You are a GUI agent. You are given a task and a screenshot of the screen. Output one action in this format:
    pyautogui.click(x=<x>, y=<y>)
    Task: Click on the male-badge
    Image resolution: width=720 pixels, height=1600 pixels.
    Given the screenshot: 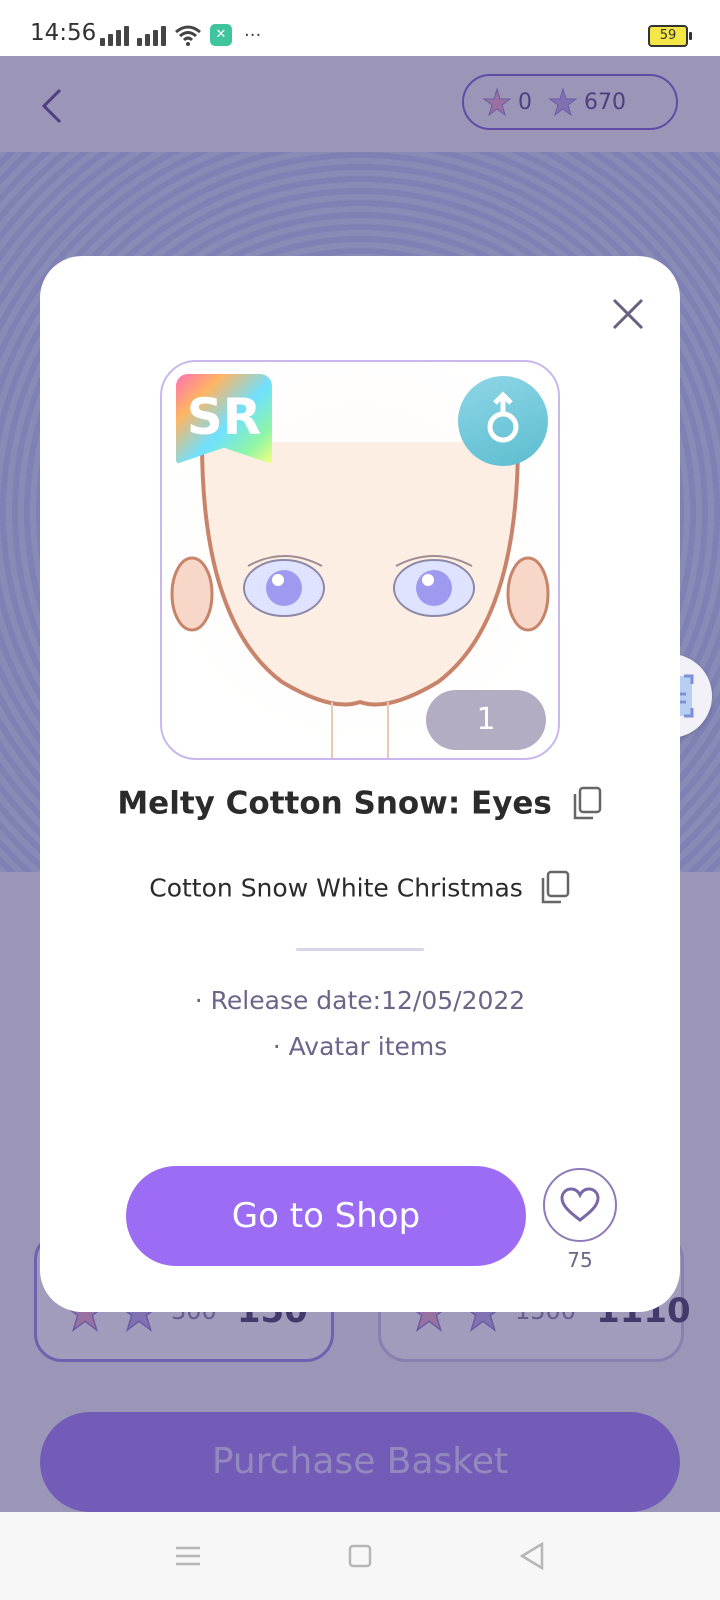 What is the action you would take?
    pyautogui.click(x=503, y=421)
    